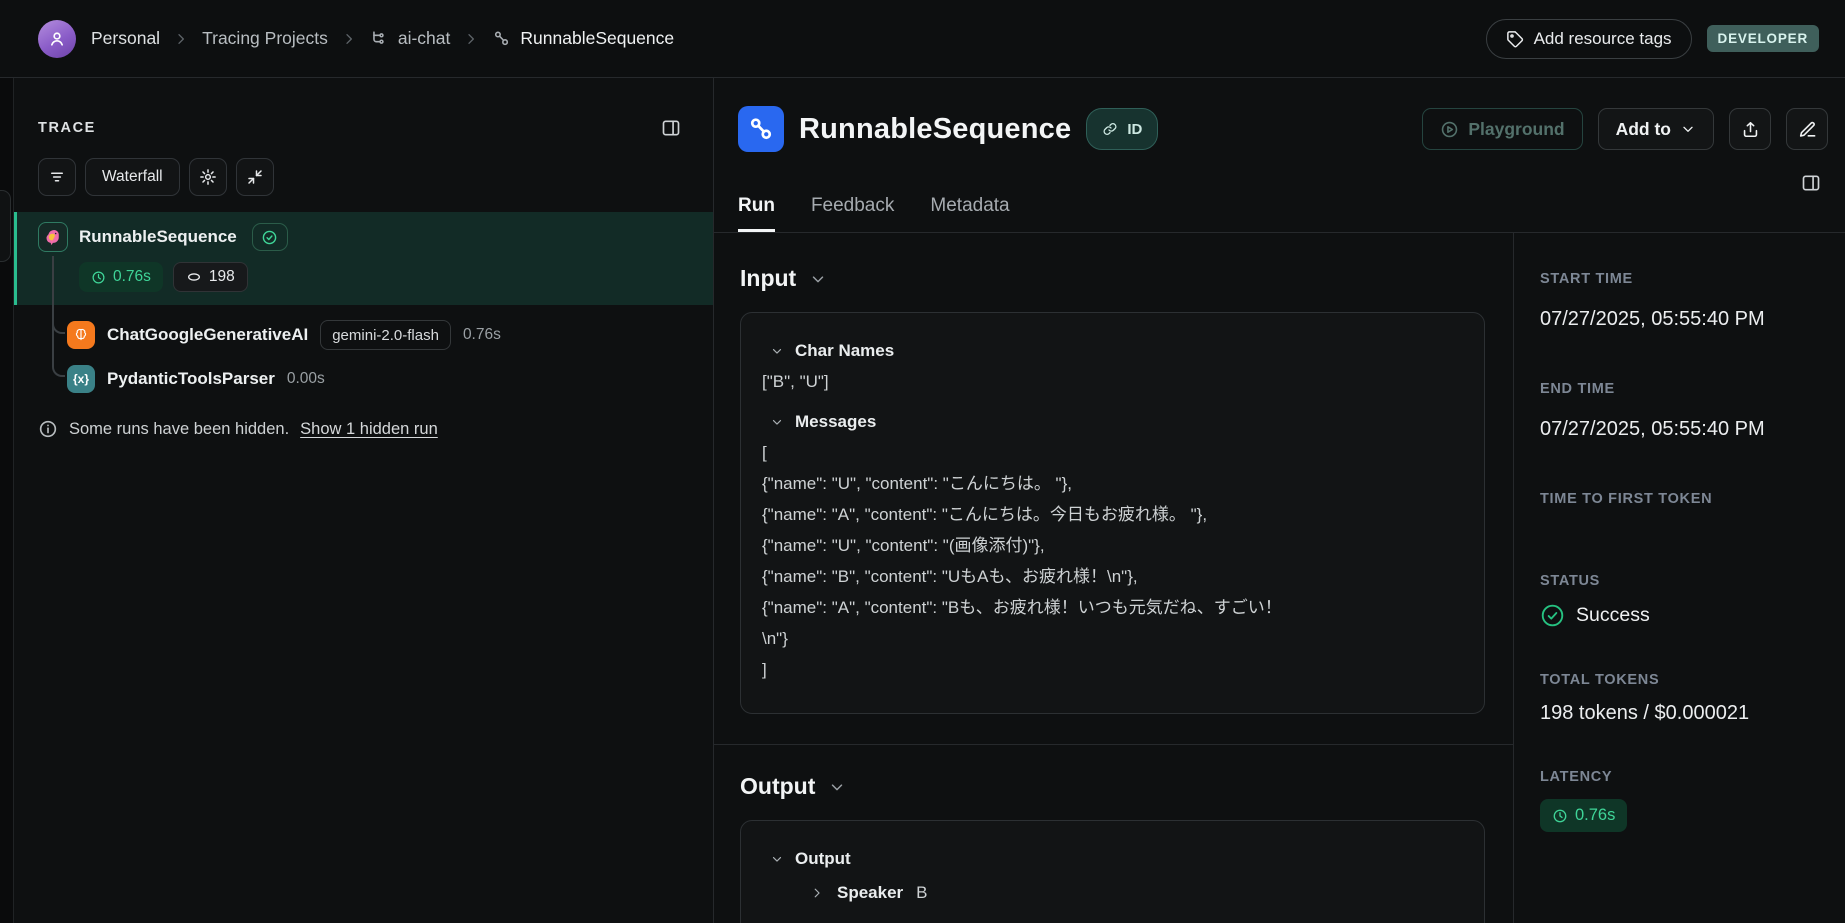 The image size is (1845, 923). Describe the element at coordinates (1122, 129) in the screenshot. I see `copy-id-button: ID` at that location.